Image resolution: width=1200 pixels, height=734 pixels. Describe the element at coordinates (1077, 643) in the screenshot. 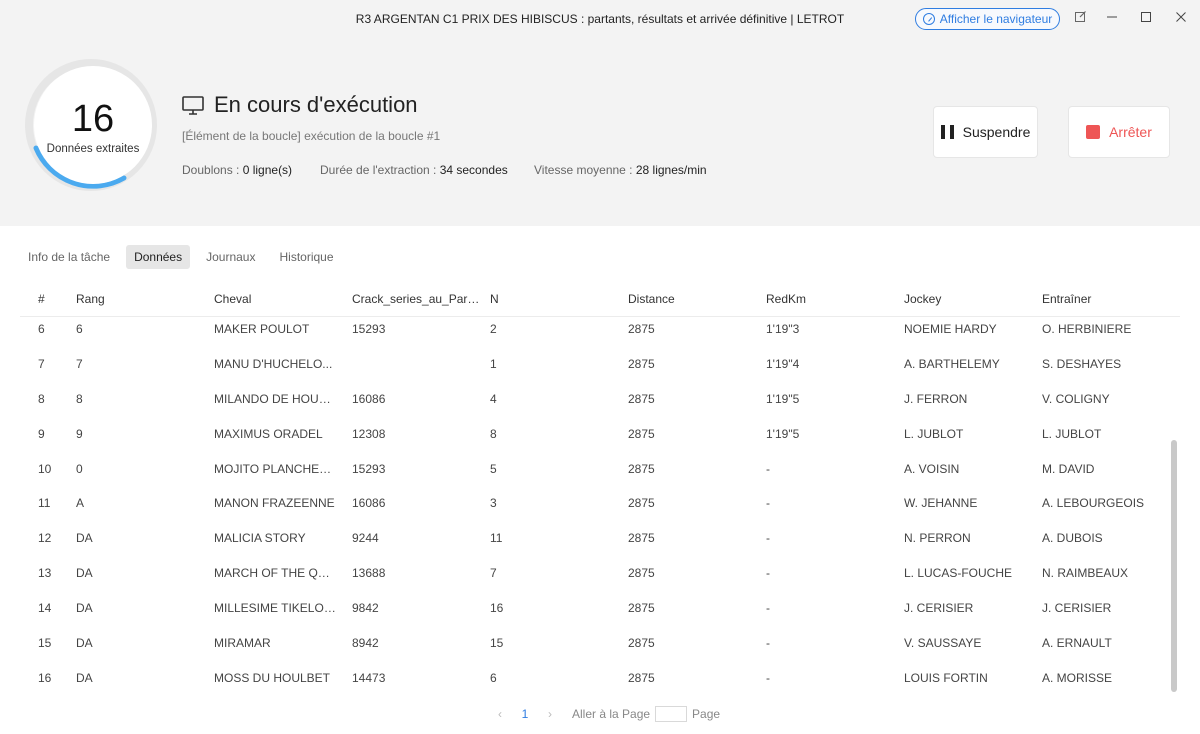

I see `cell-col-entraineur: A. ERNAULT` at that location.